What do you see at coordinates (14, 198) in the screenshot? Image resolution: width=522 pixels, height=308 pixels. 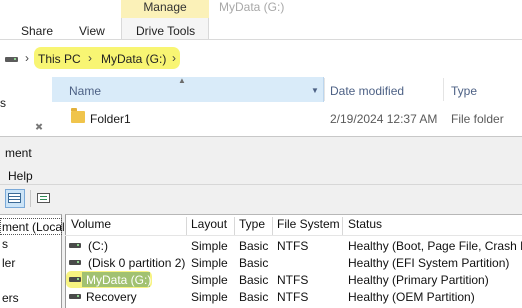 I see `graphical-view-icon` at bounding box center [14, 198].